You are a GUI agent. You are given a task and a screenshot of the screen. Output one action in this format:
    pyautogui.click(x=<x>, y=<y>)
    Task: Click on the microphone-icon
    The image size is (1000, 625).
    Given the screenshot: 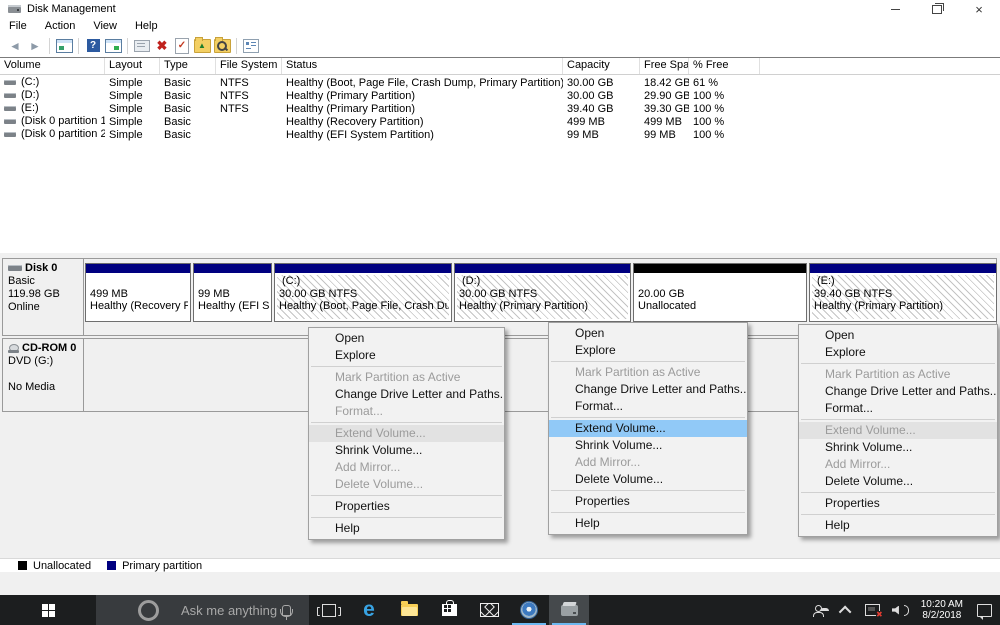 What is the action you would take?
    pyautogui.click(x=286, y=612)
    